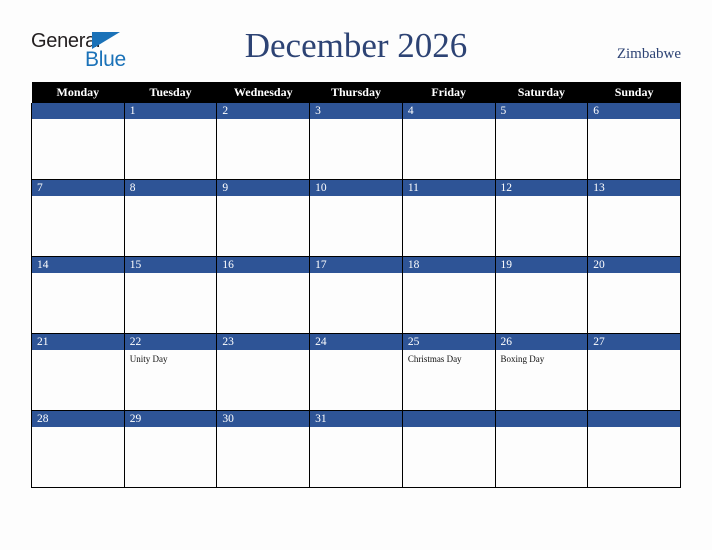  Describe the element at coordinates (148, 359) in the screenshot. I see `holiday-label: Unity Day` at that location.